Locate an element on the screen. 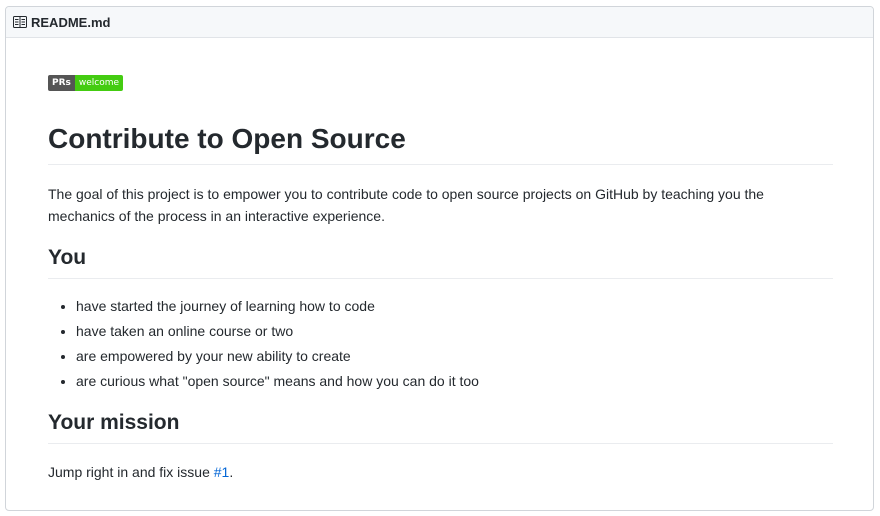 This screenshot has width=880, height=516. book-icon is located at coordinates (20, 22).